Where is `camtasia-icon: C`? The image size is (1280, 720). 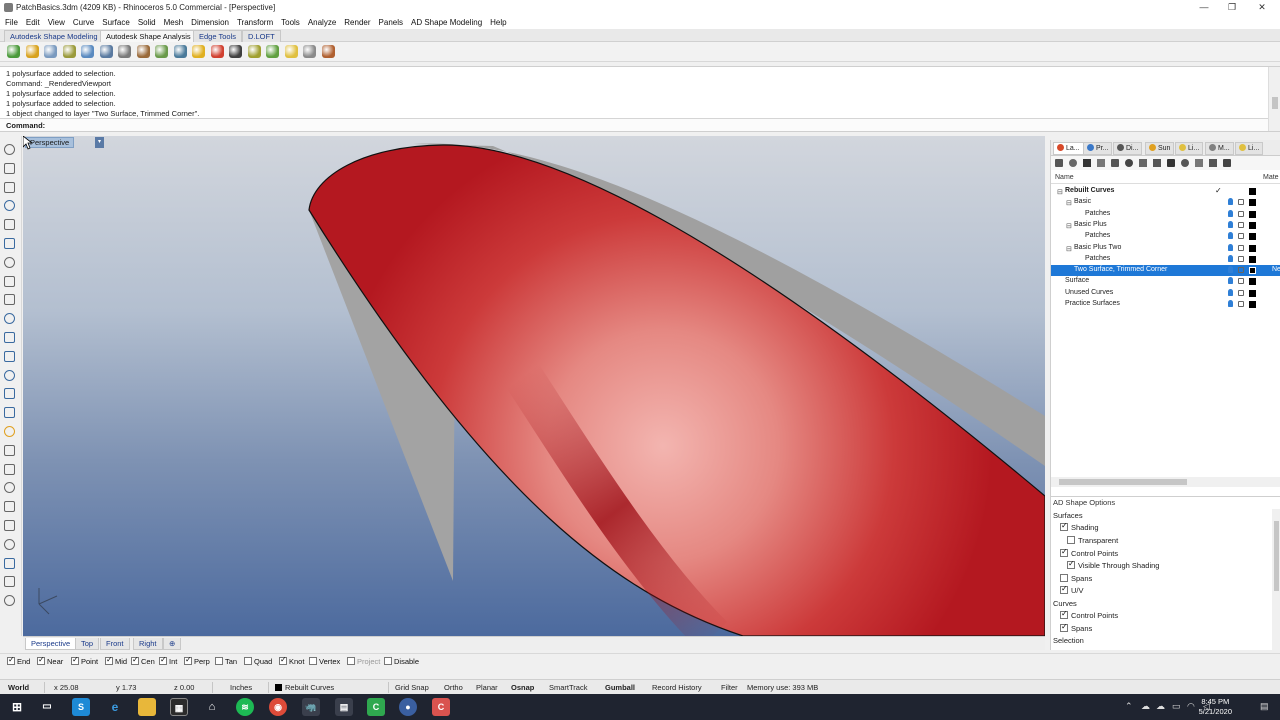
camtasia-icon: C is located at coordinates (376, 707).